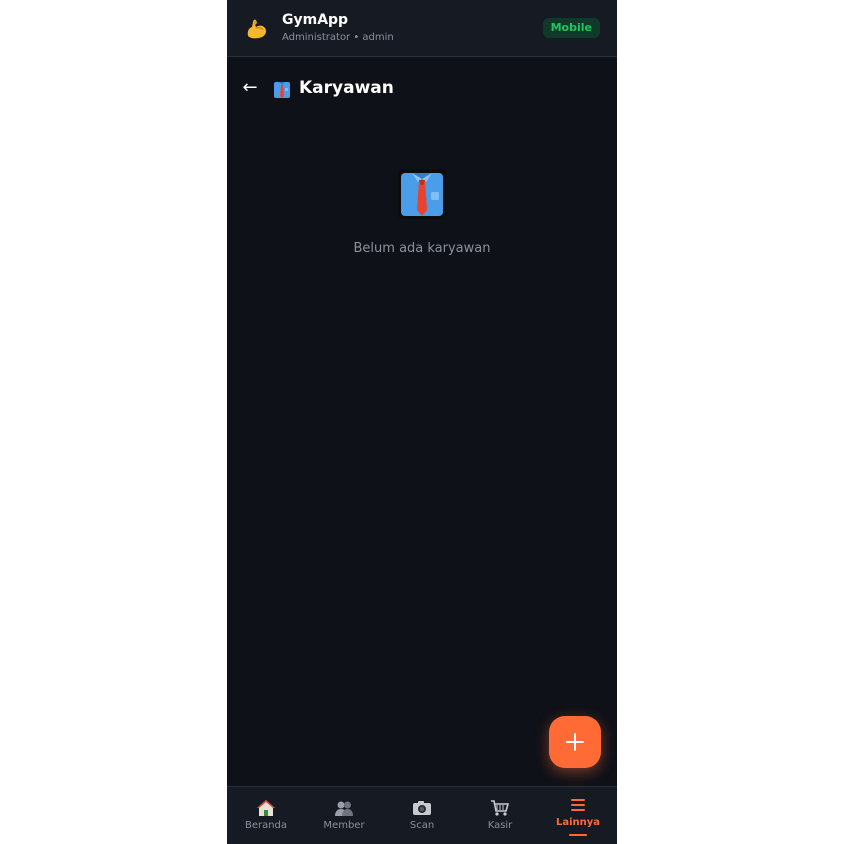 The height and width of the screenshot is (844, 844). Describe the element at coordinates (578, 835) in the screenshot. I see `active-indicator` at that location.